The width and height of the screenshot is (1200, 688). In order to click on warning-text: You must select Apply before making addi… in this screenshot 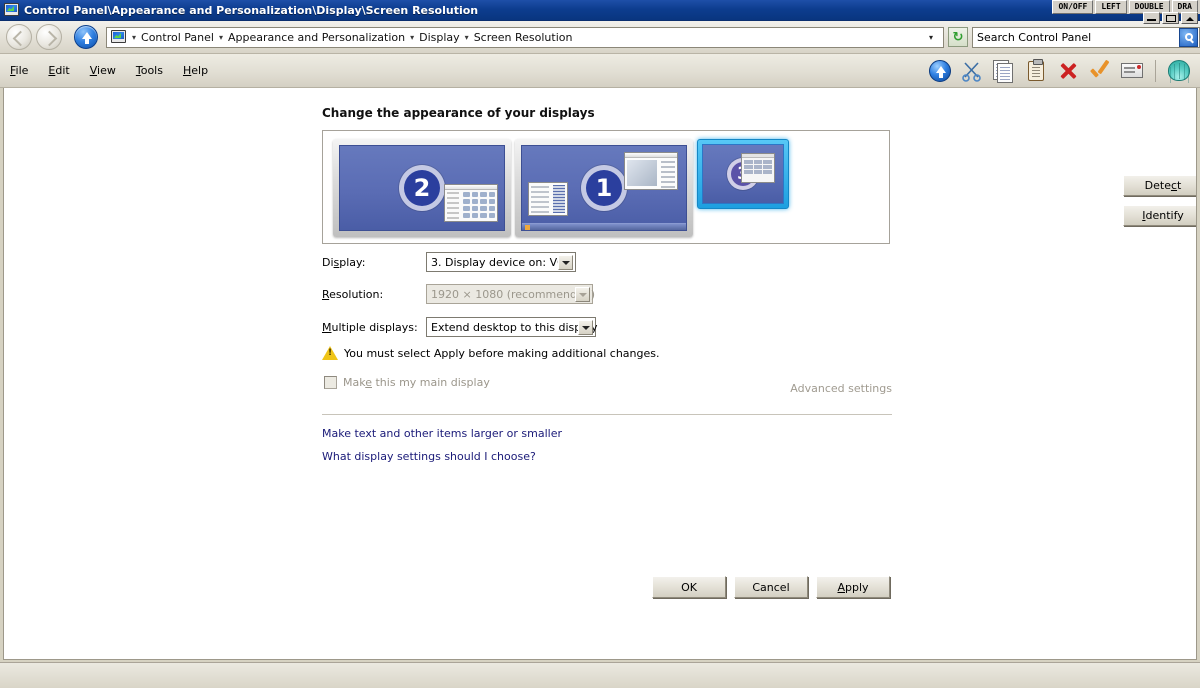, I will do `click(502, 353)`.